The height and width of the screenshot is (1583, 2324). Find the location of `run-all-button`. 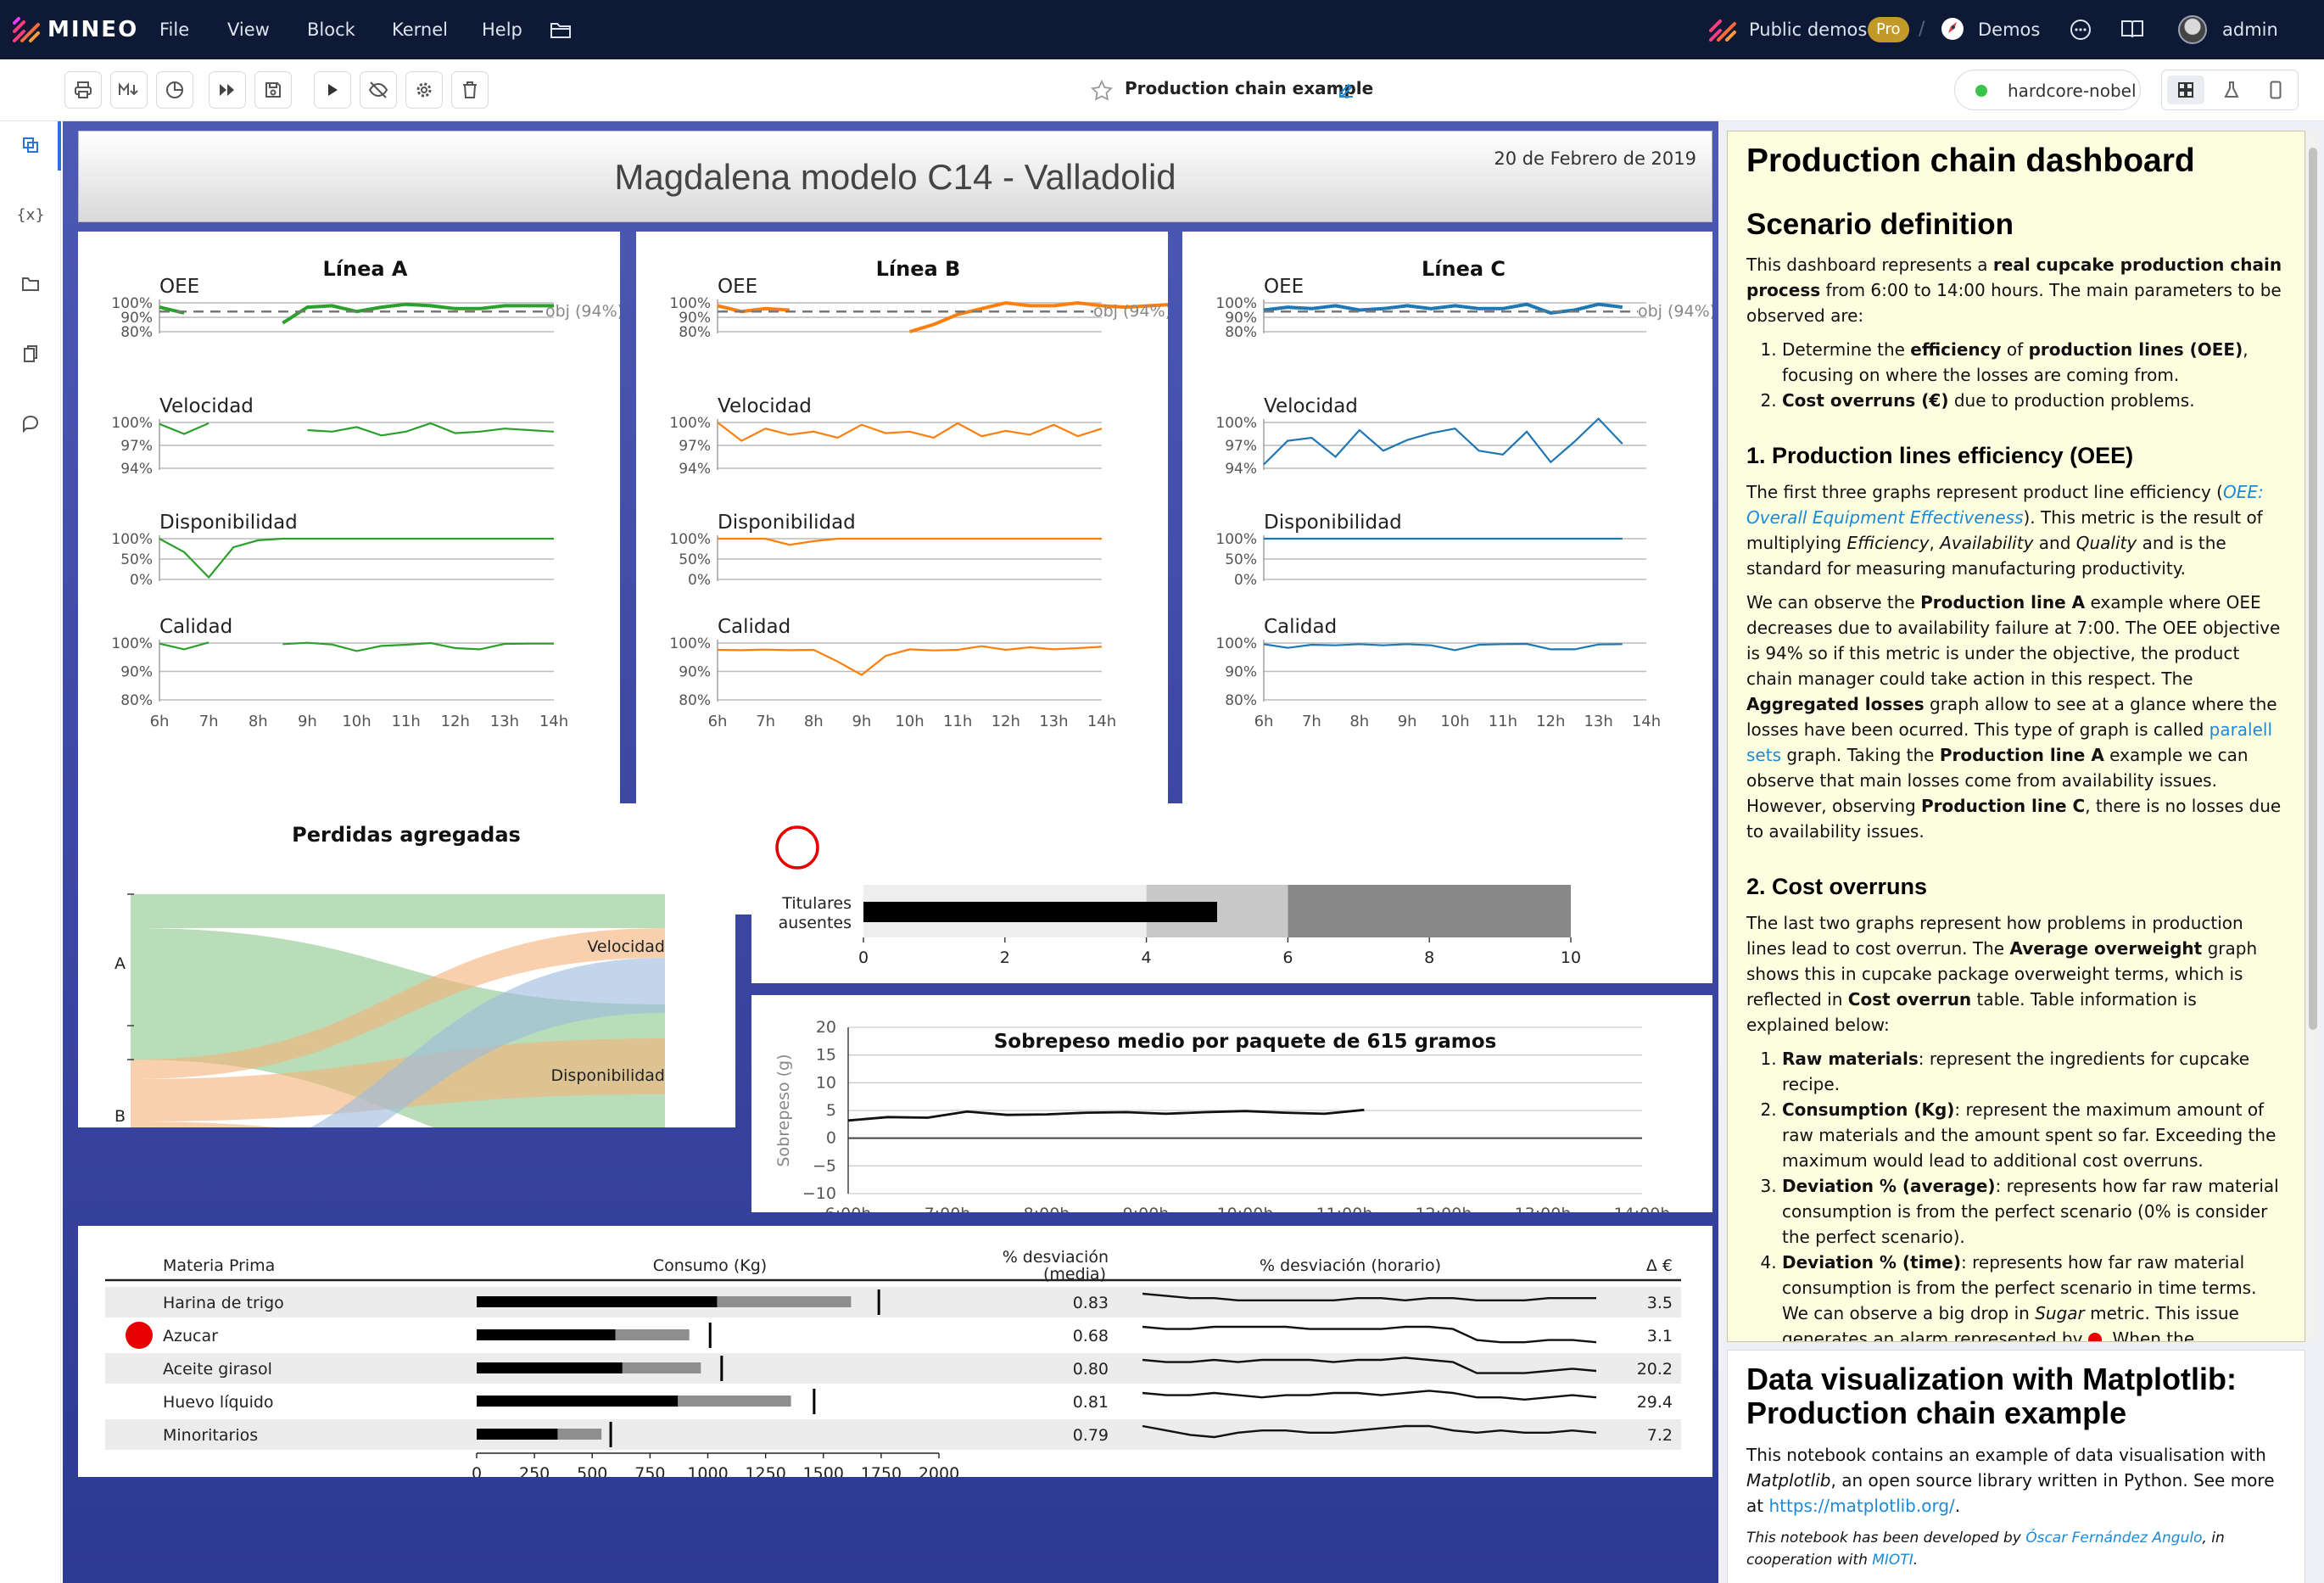

run-all-button is located at coordinates (227, 90).